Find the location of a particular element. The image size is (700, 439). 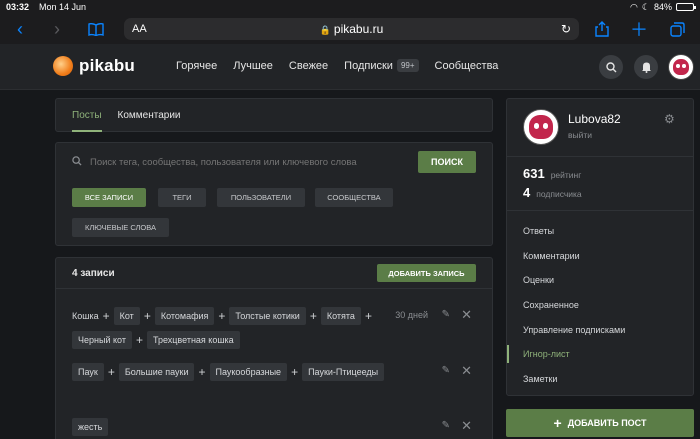

filter-tags: ТЕГИ is located at coordinates (182, 197).